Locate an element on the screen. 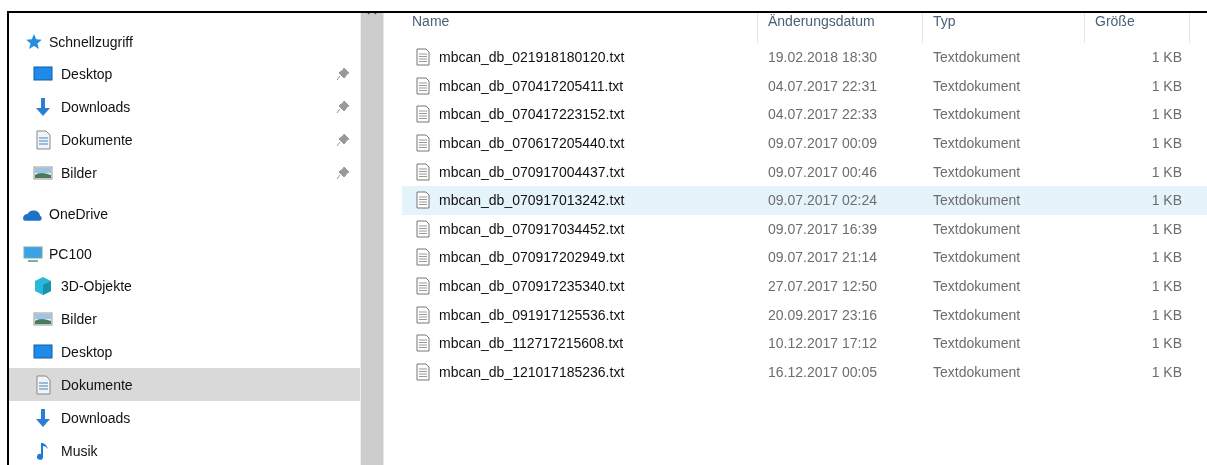  date-cell-text: 20.09.2017 23:16 is located at coordinates (822, 314).